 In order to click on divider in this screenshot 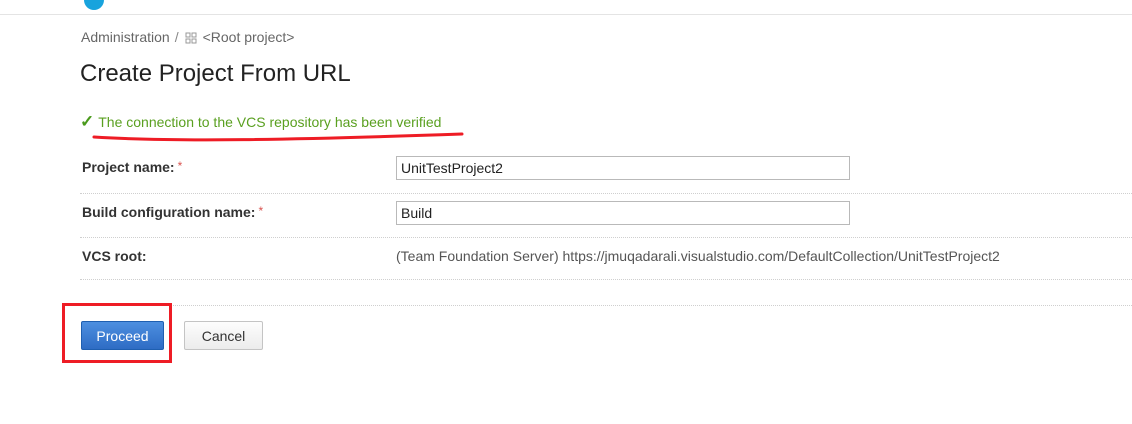, I will do `click(606, 305)`.